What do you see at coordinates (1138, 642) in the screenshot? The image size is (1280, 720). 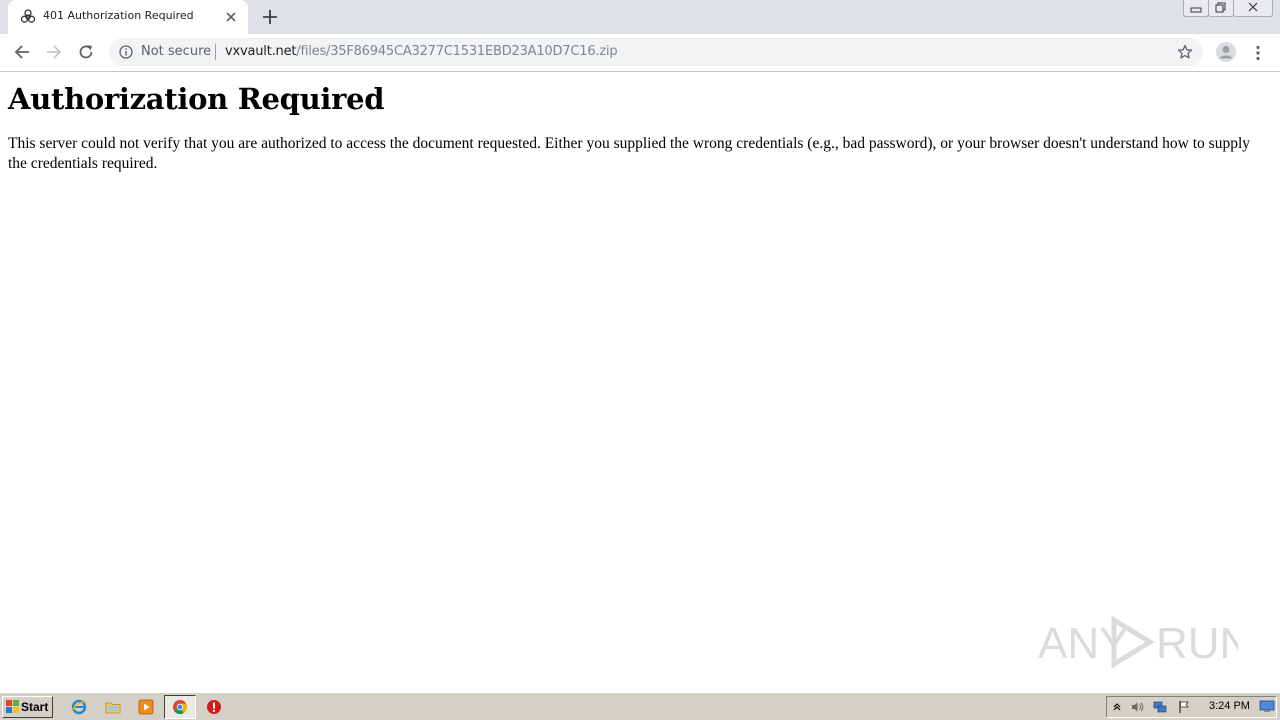 I see `anyrun-watermark-logo: ANY RUN` at bounding box center [1138, 642].